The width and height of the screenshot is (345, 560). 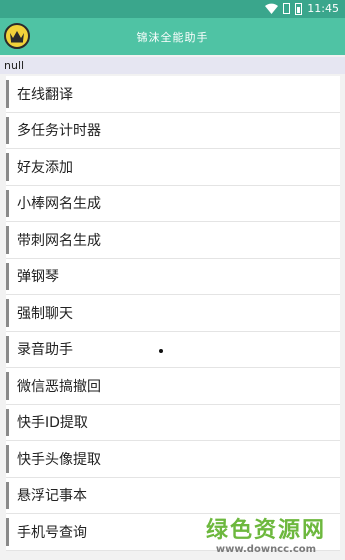 What do you see at coordinates (299, 8) in the screenshot?
I see `battery-icon` at bounding box center [299, 8].